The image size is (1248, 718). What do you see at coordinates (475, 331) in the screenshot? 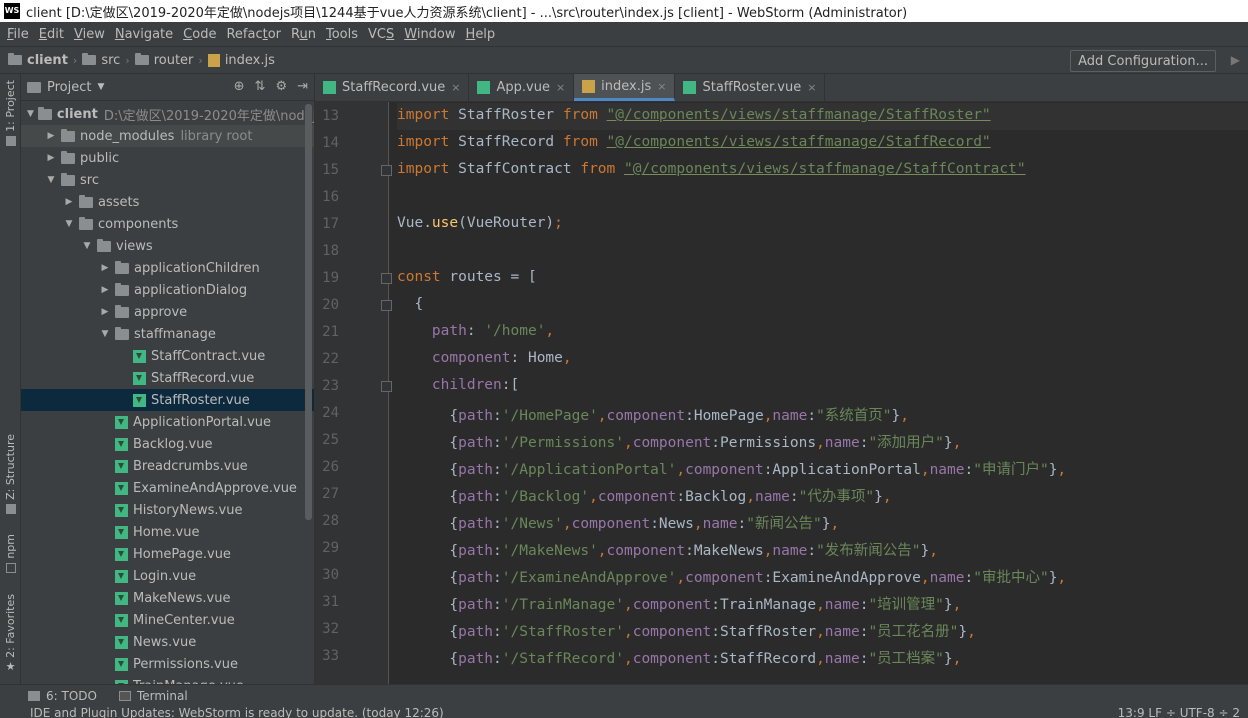
I see `code-line: path: '/home',` at bounding box center [475, 331].